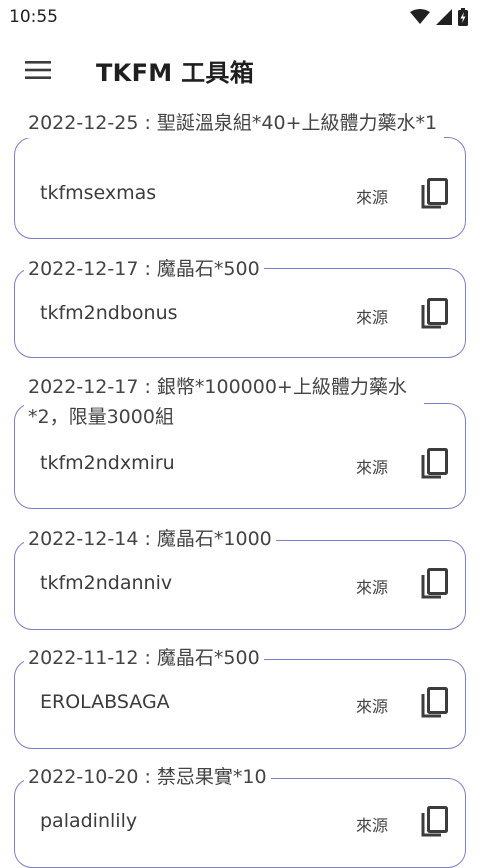  What do you see at coordinates (144, 658) in the screenshot?
I see `item-legend: 2022-11-12 : 魔晶石*500` at bounding box center [144, 658].